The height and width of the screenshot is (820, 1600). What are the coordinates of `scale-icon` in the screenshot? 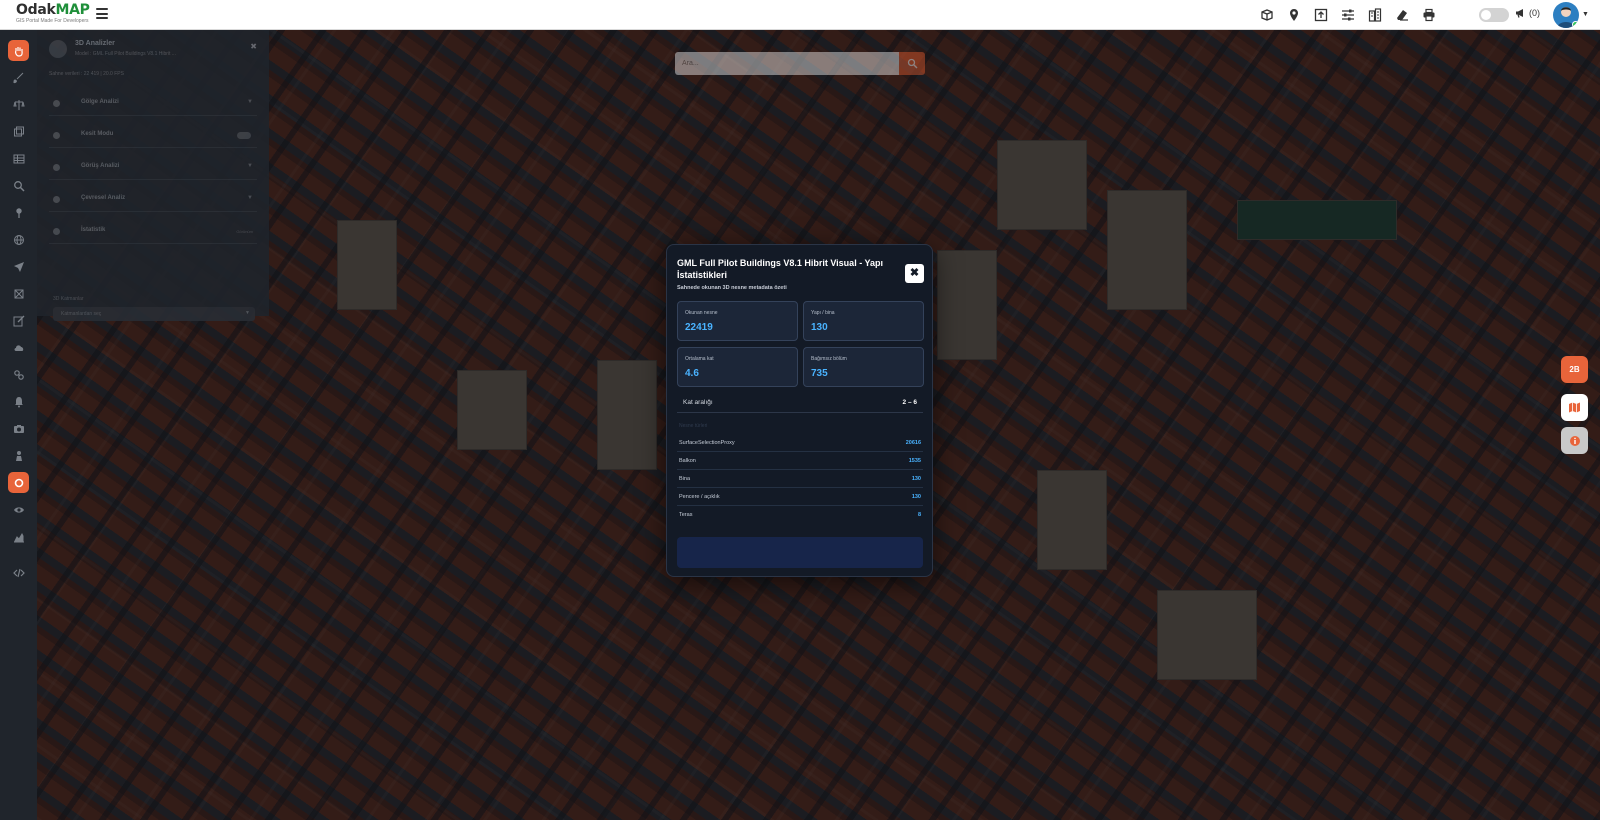 It's located at (18, 104).